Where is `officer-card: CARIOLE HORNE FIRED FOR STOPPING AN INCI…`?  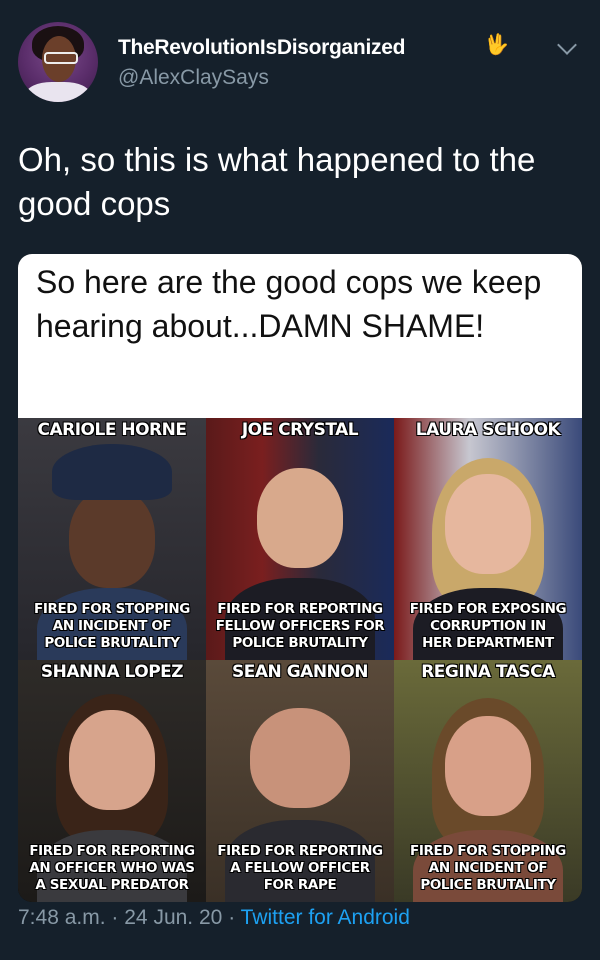
officer-card: CARIOLE HORNE FIRED FOR STOPPING AN INCI… is located at coordinates (112, 539).